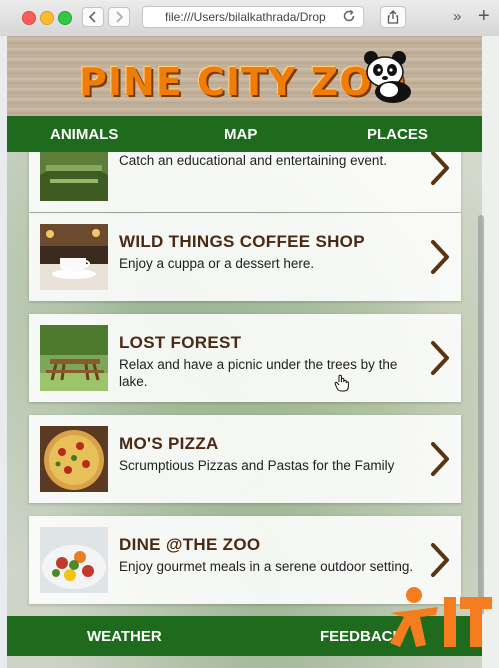  What do you see at coordinates (387, 77) in the screenshot?
I see `panda-icon` at bounding box center [387, 77].